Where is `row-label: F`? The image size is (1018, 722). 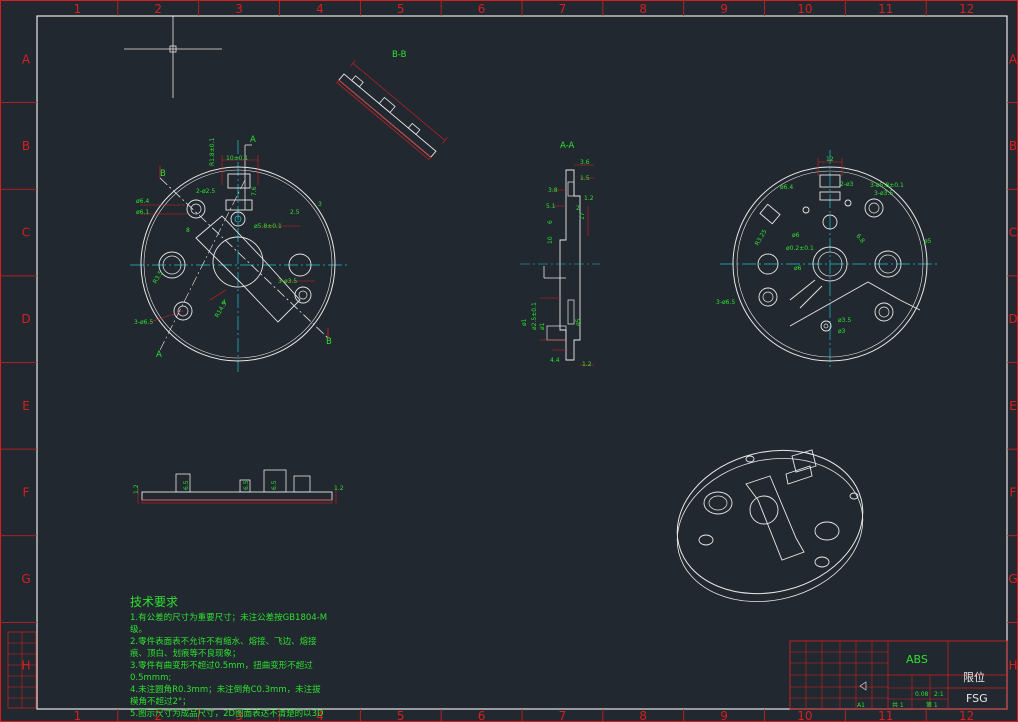
row-label: F is located at coordinates (1013, 492).